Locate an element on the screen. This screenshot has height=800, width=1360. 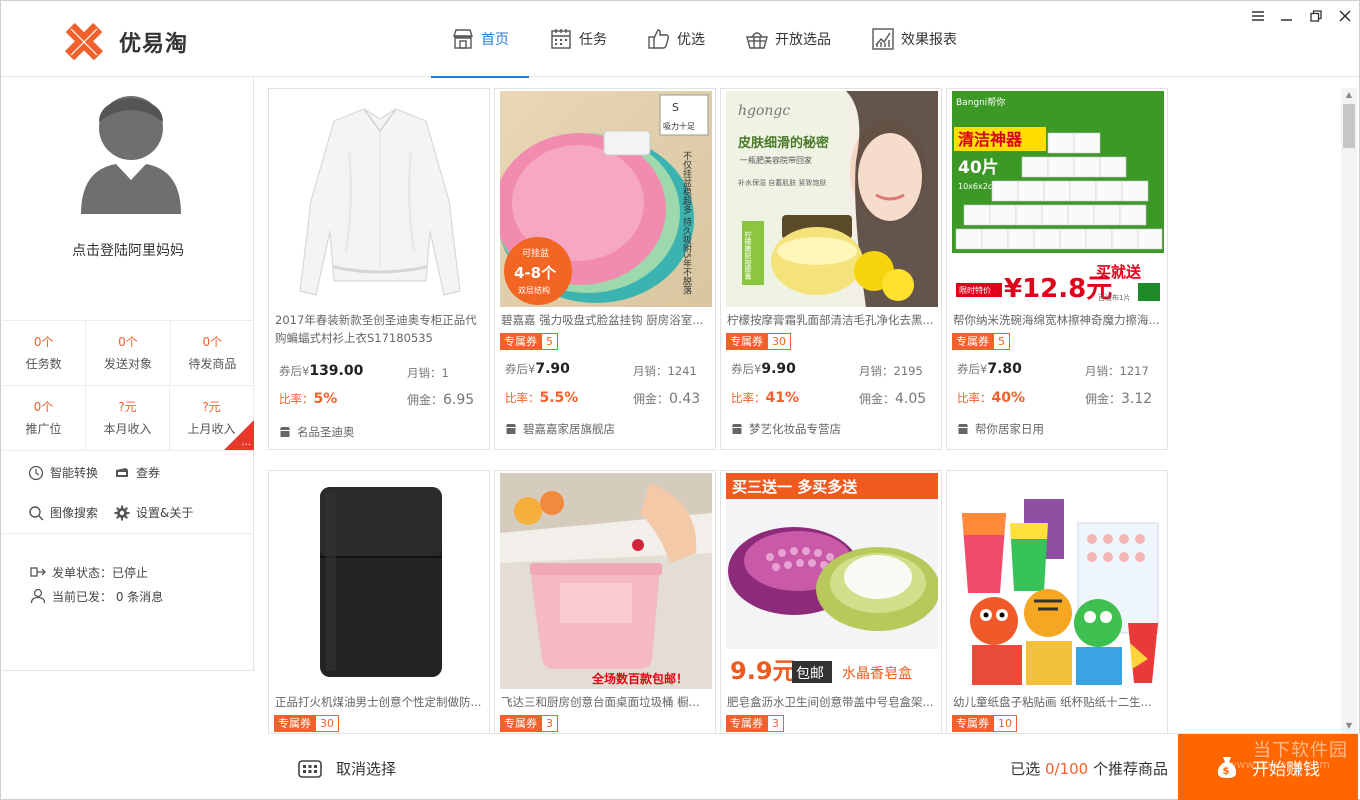
shop-row: 梦艺化妆品专营店 is located at coordinates (786, 429).